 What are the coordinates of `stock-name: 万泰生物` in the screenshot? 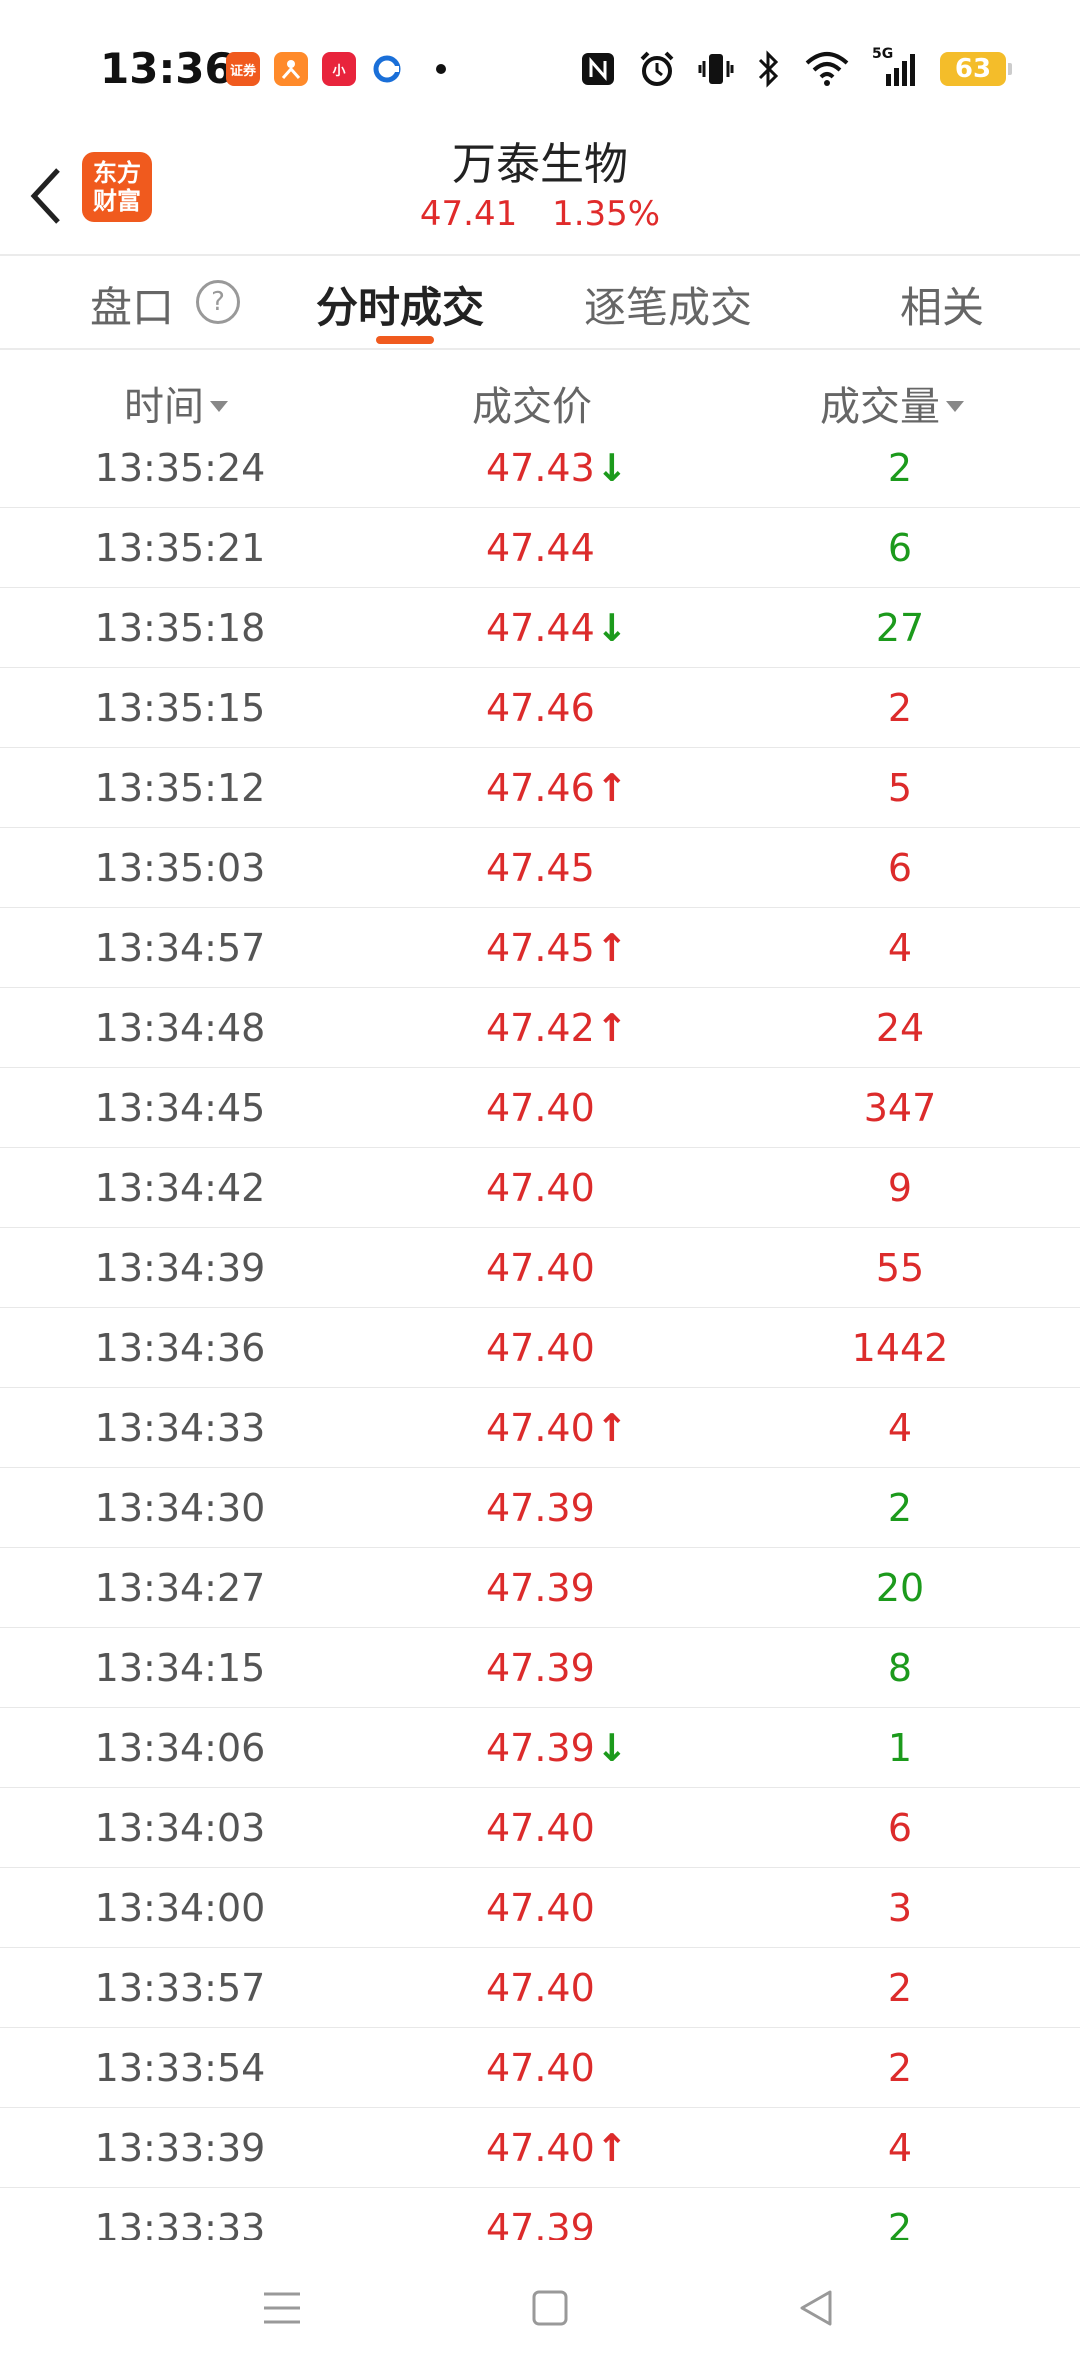 It's located at (540, 164).